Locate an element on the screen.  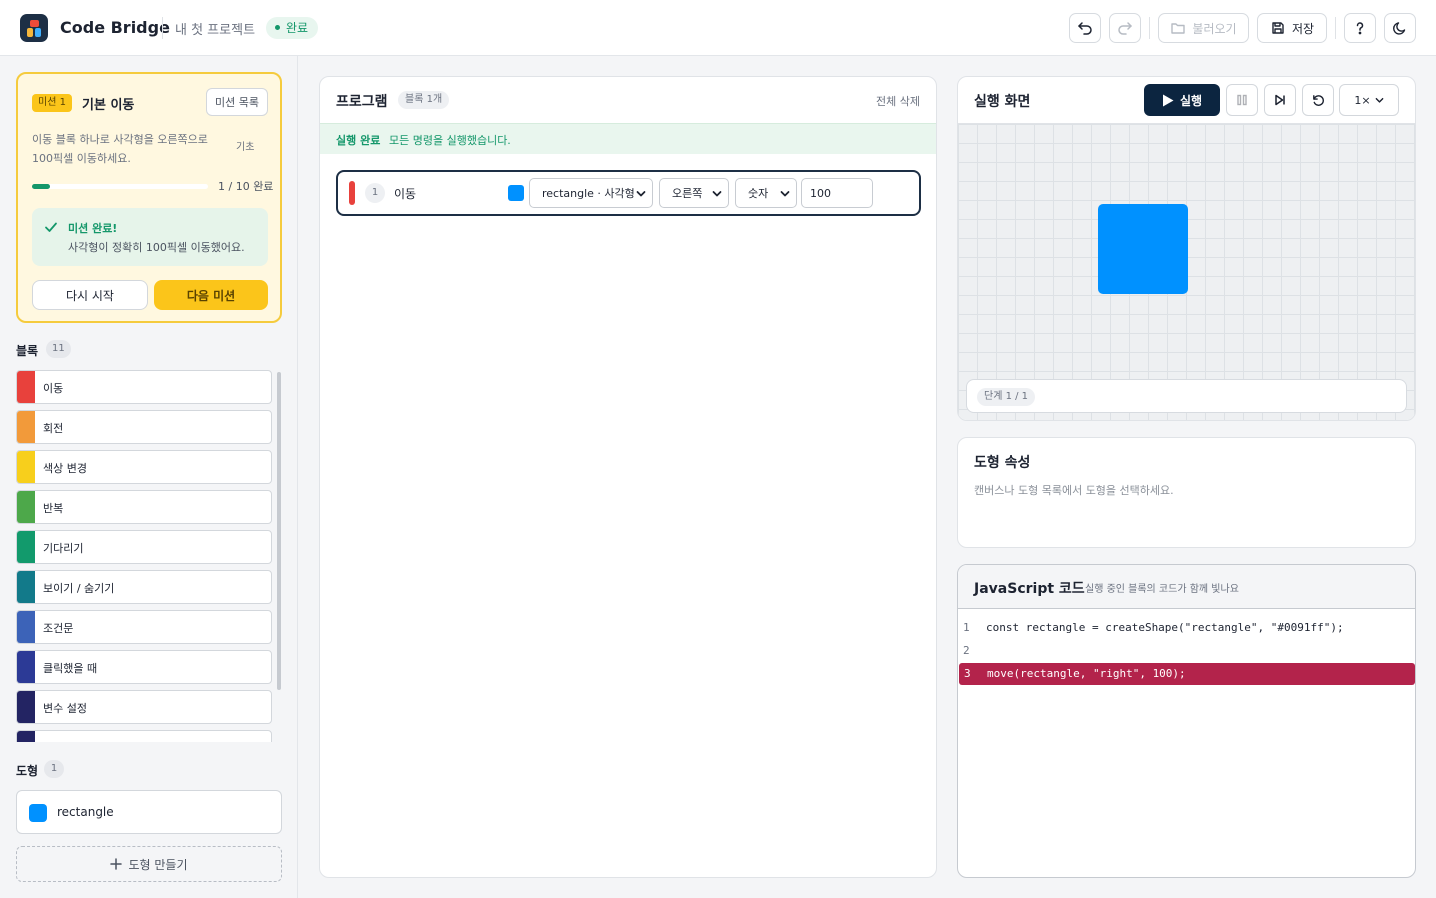
app-logo is located at coordinates (34, 28).